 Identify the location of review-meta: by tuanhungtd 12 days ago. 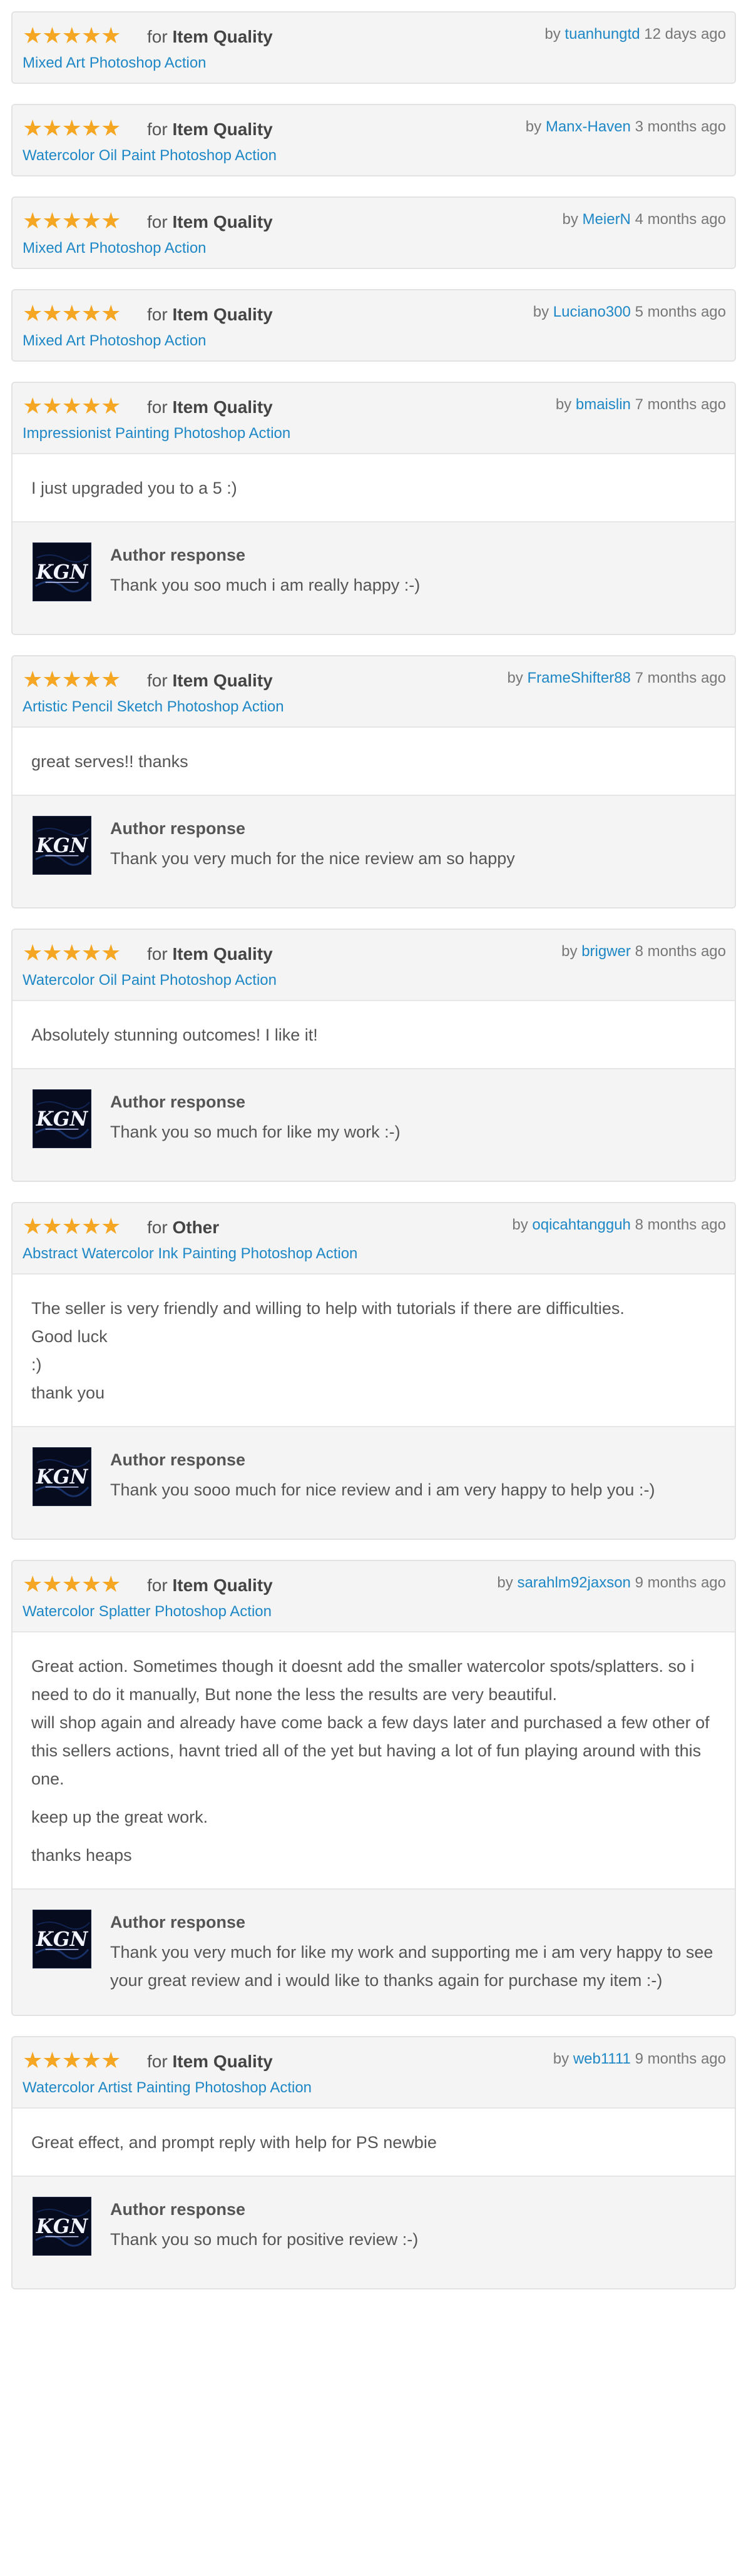
(635, 34).